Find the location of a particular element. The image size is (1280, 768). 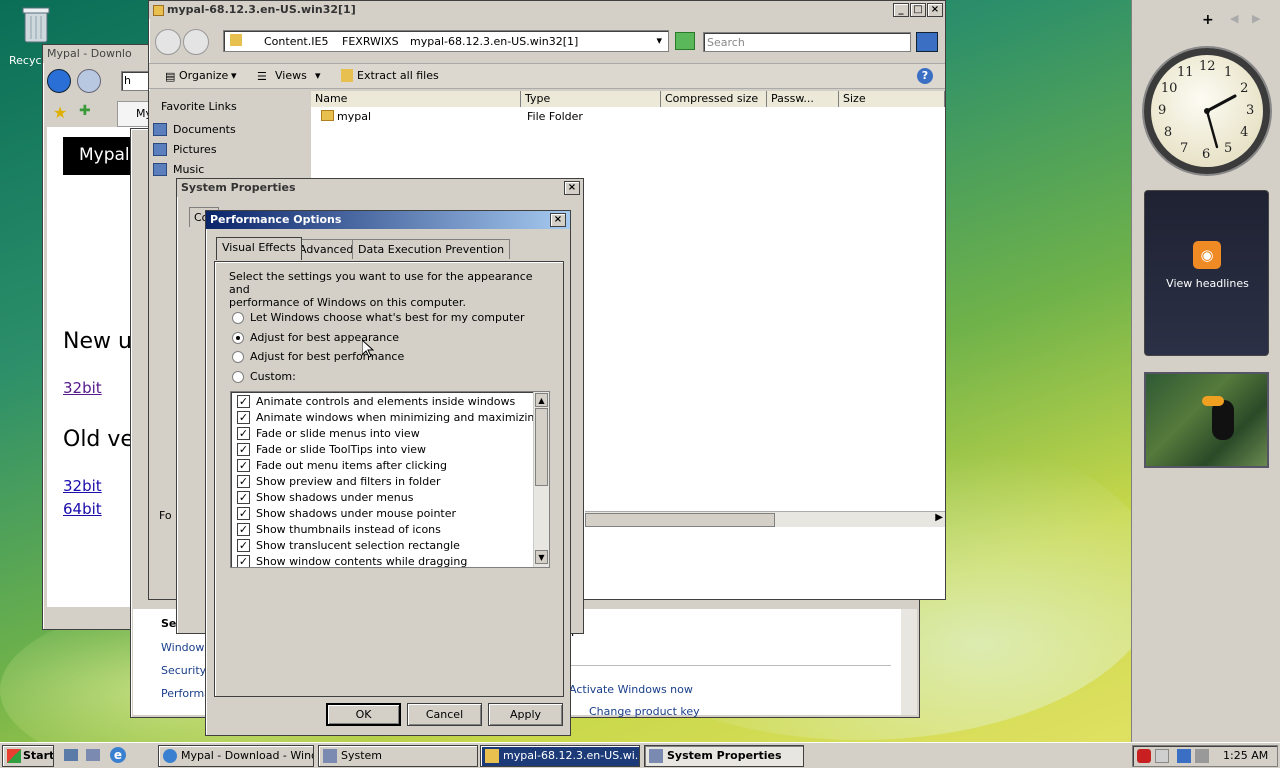

extract-all-button: Extract all files is located at coordinates (398, 75).